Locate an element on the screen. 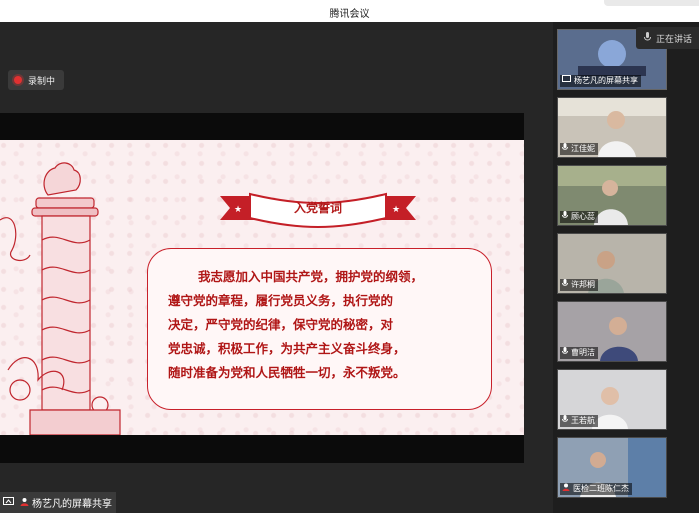 The width and height of the screenshot is (699, 513). oath-line: 决定，严守党的纪律，保守党的秘密，对 is located at coordinates (281, 324).